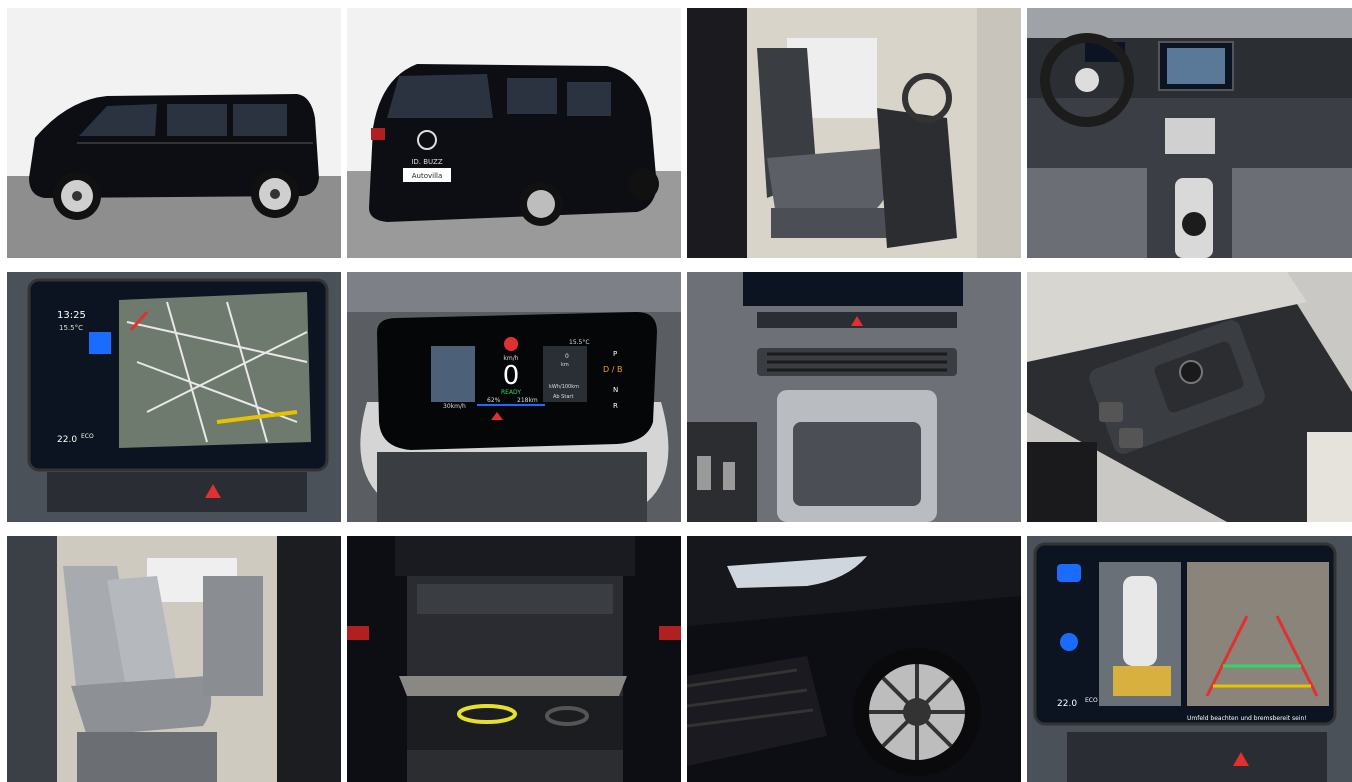 The image size is (1352, 782). I want to click on photo-rear-seats, so click(174, 659).